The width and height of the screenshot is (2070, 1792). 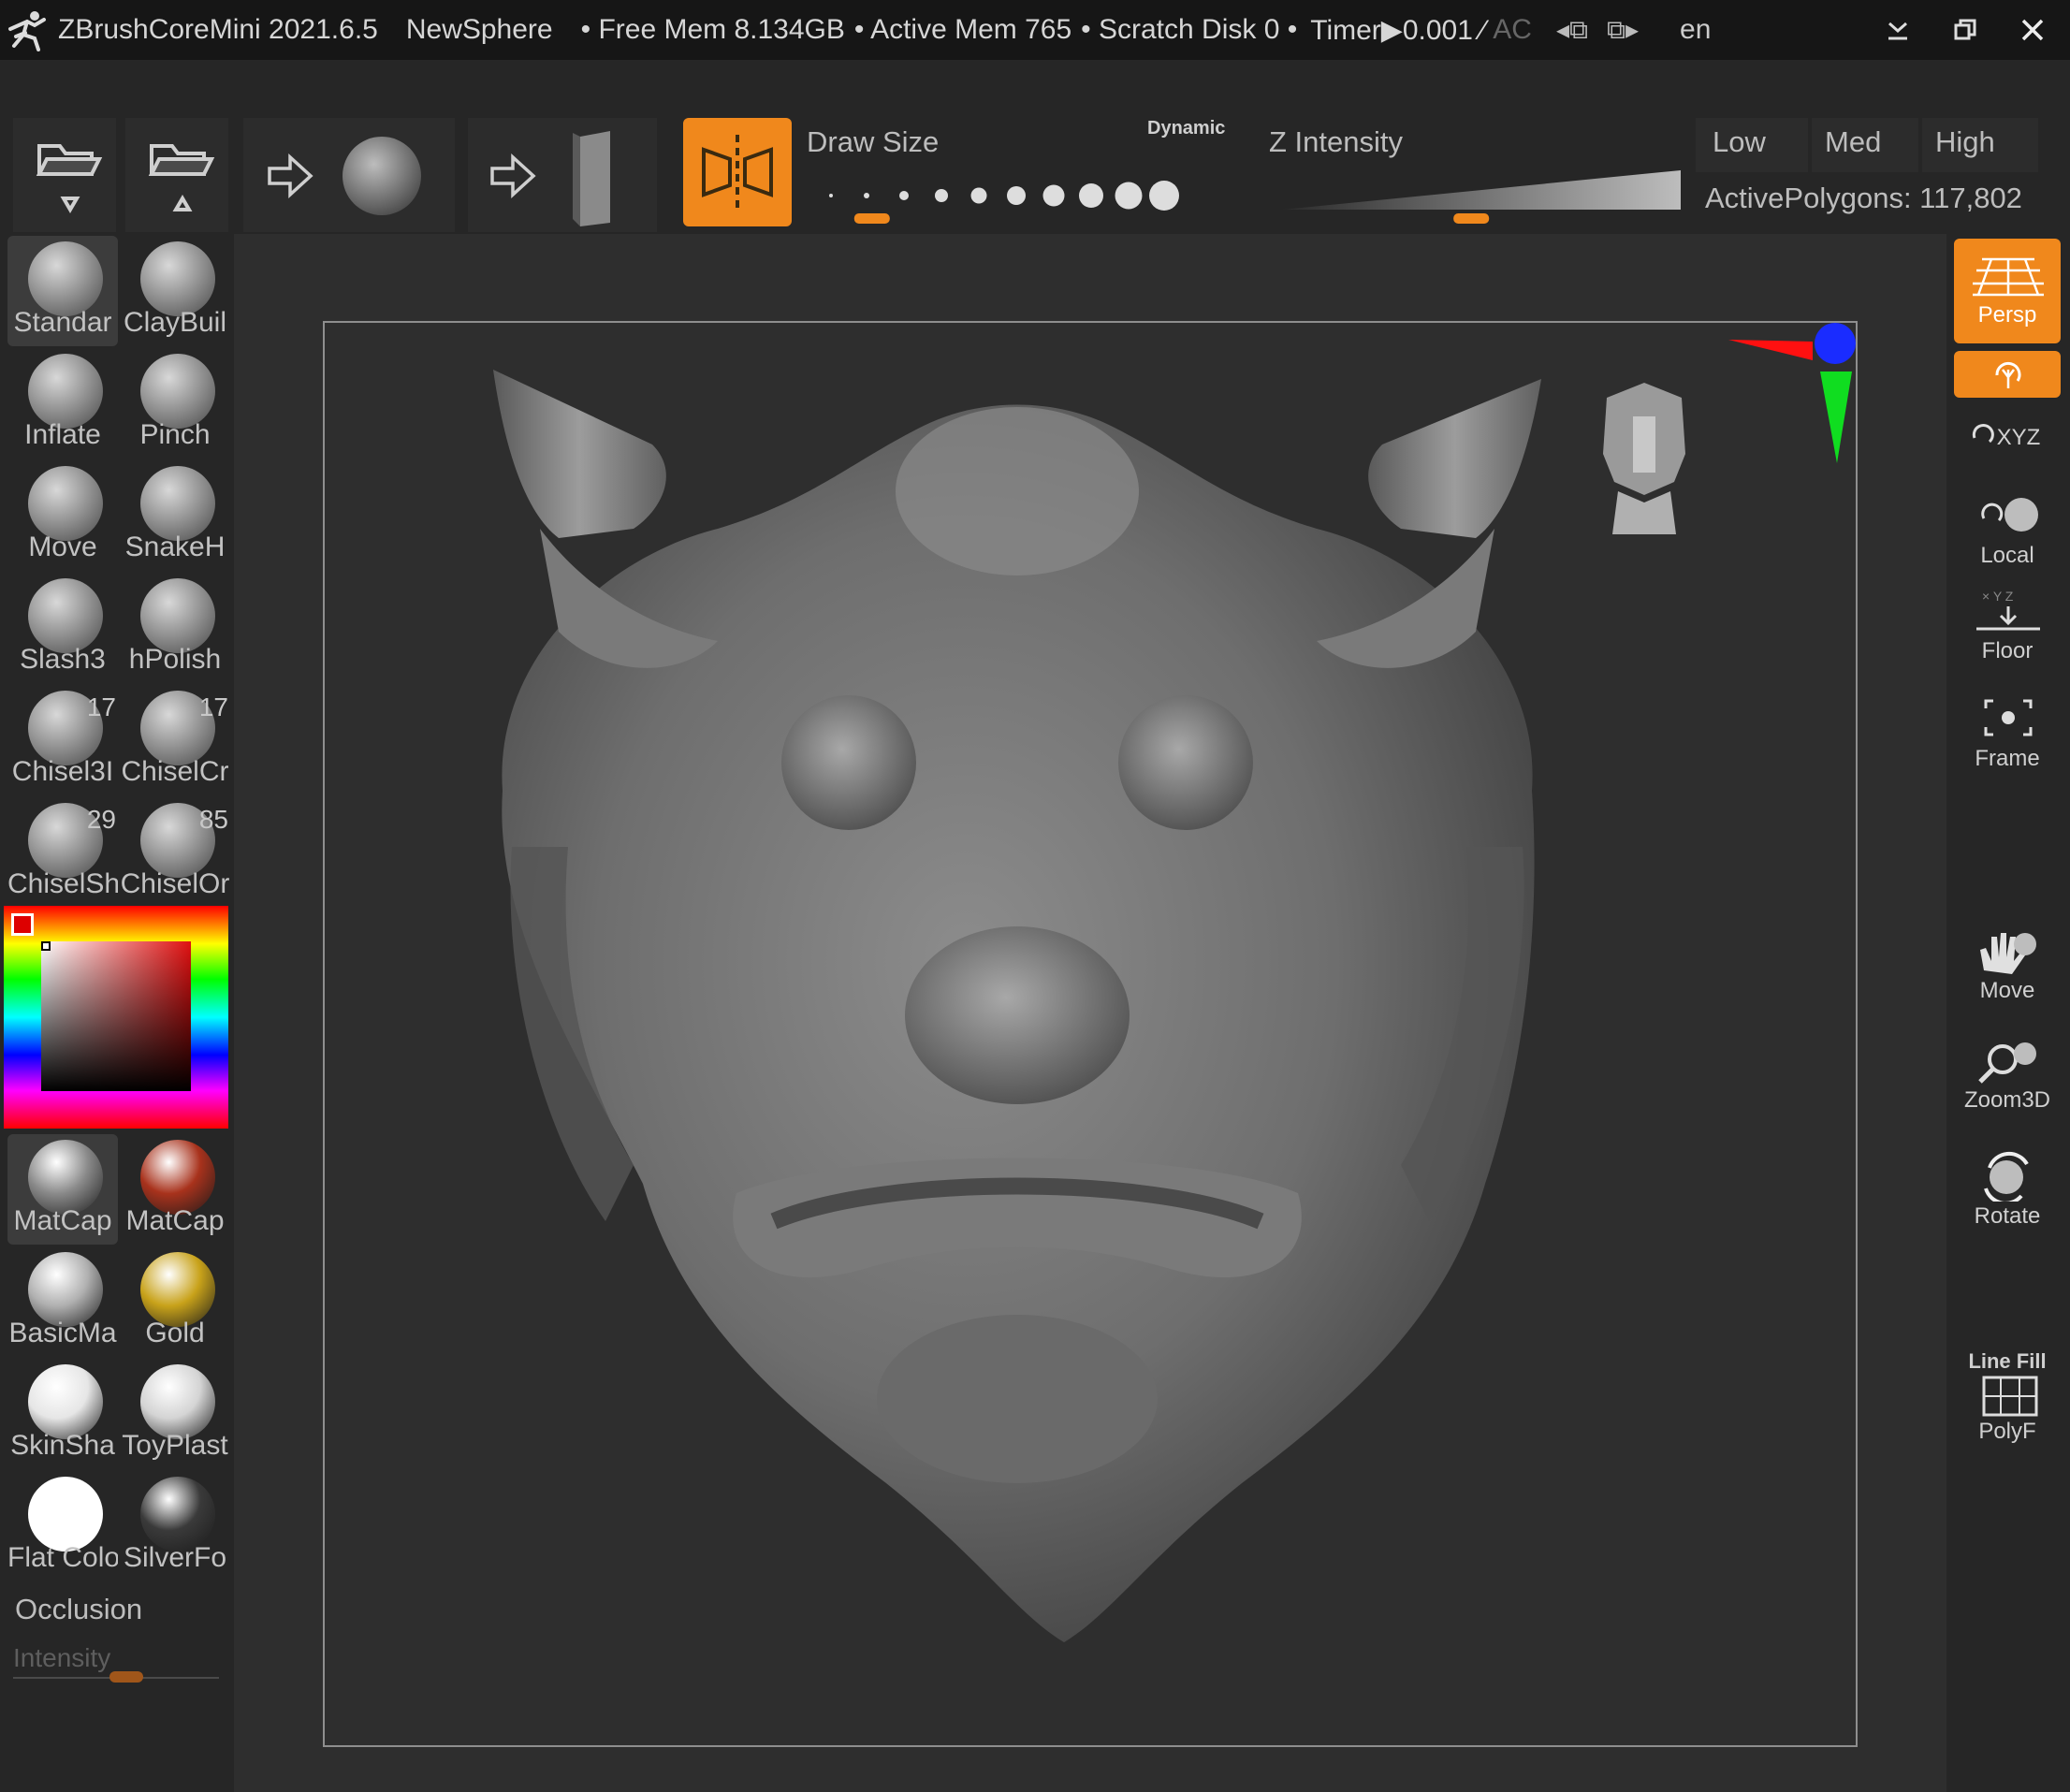 What do you see at coordinates (62, 628) in the screenshot?
I see `brush-slash3: Slash3` at bounding box center [62, 628].